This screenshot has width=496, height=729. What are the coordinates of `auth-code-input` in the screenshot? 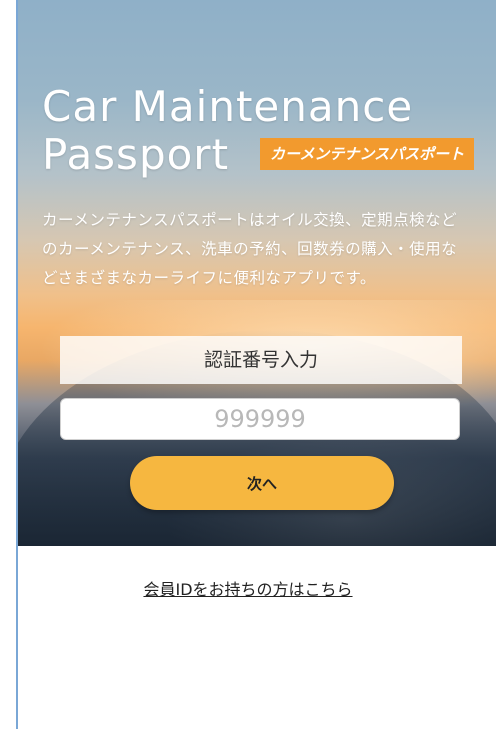 It's located at (260, 419).